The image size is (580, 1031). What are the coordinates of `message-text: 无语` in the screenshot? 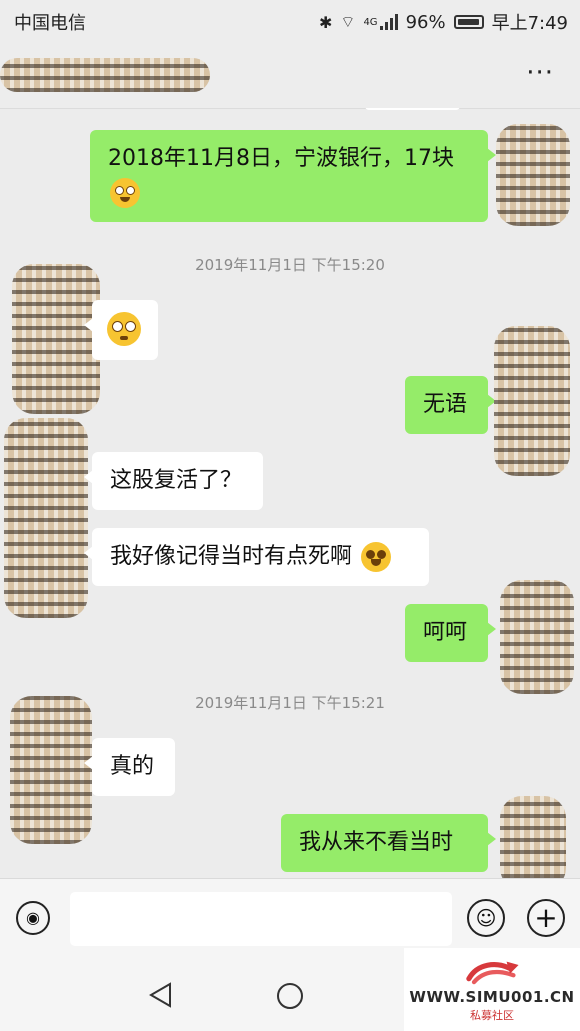 It's located at (445, 404).